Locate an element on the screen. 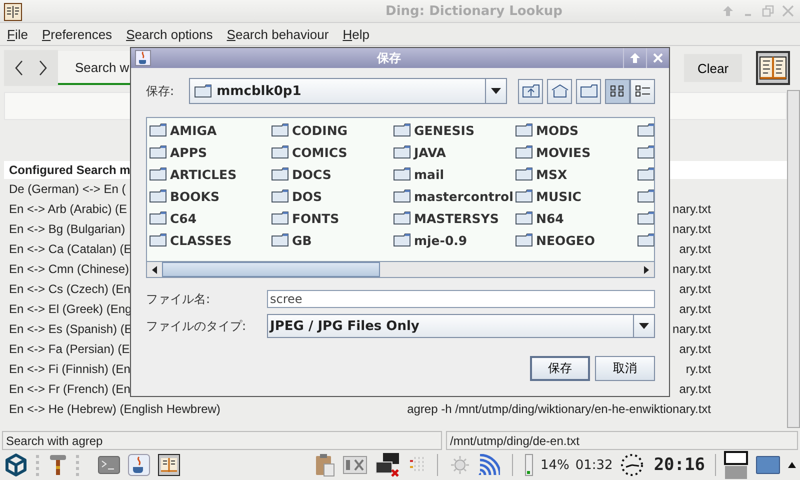 The width and height of the screenshot is (800, 480). grid-view-icon is located at coordinates (618, 91).